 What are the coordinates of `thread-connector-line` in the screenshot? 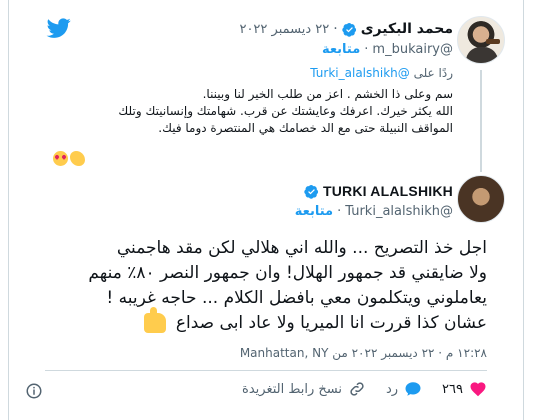 It's located at (481, 121).